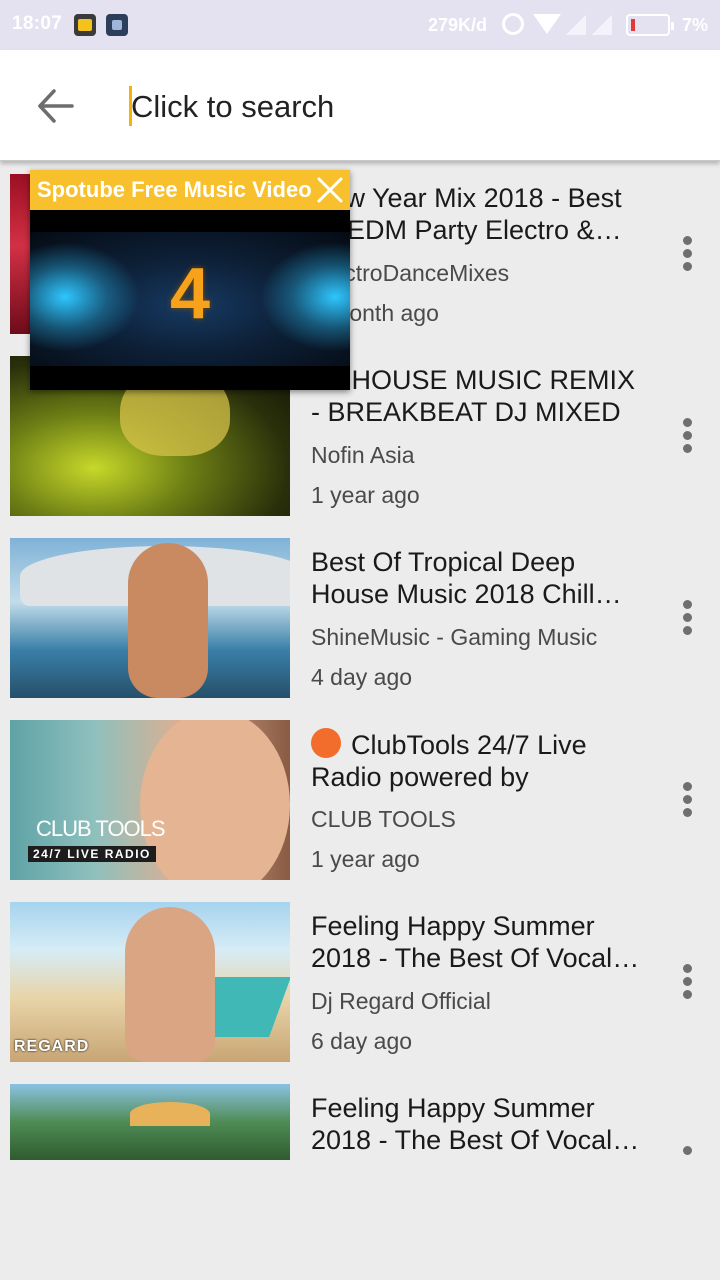 This screenshot has width=720, height=1280. I want to click on live-indicator-icon, so click(326, 743).